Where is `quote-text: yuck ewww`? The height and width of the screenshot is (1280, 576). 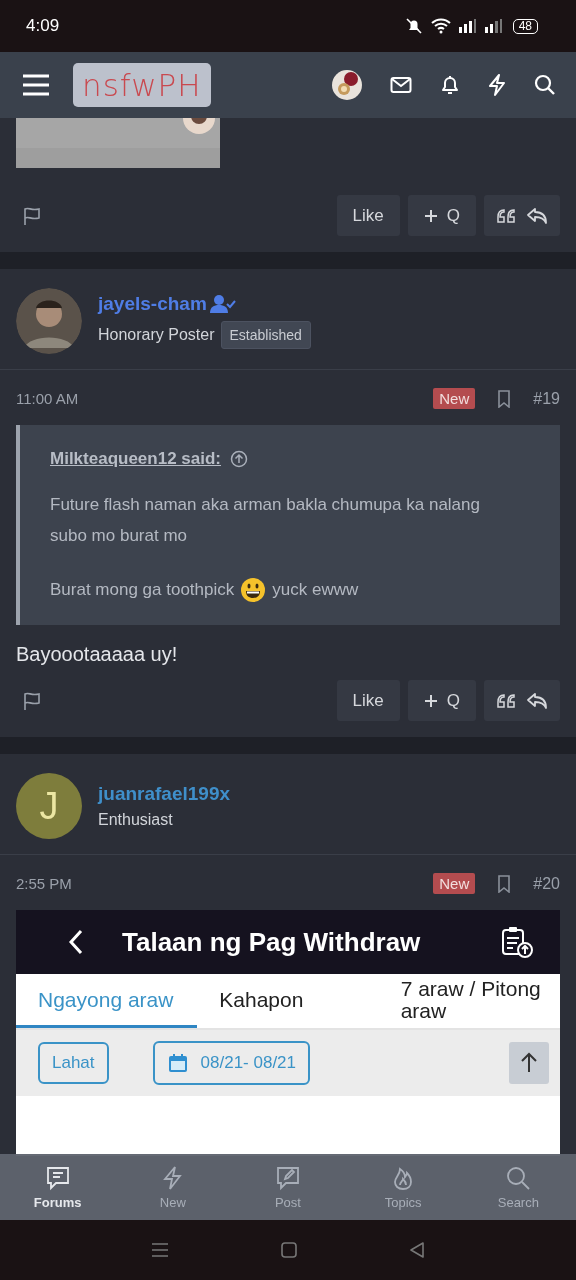
quote-text: yuck ewww is located at coordinates (315, 590).